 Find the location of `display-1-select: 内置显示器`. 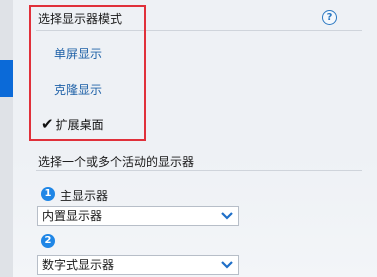

display-1-select: 内置显示器 is located at coordinates (138, 216).